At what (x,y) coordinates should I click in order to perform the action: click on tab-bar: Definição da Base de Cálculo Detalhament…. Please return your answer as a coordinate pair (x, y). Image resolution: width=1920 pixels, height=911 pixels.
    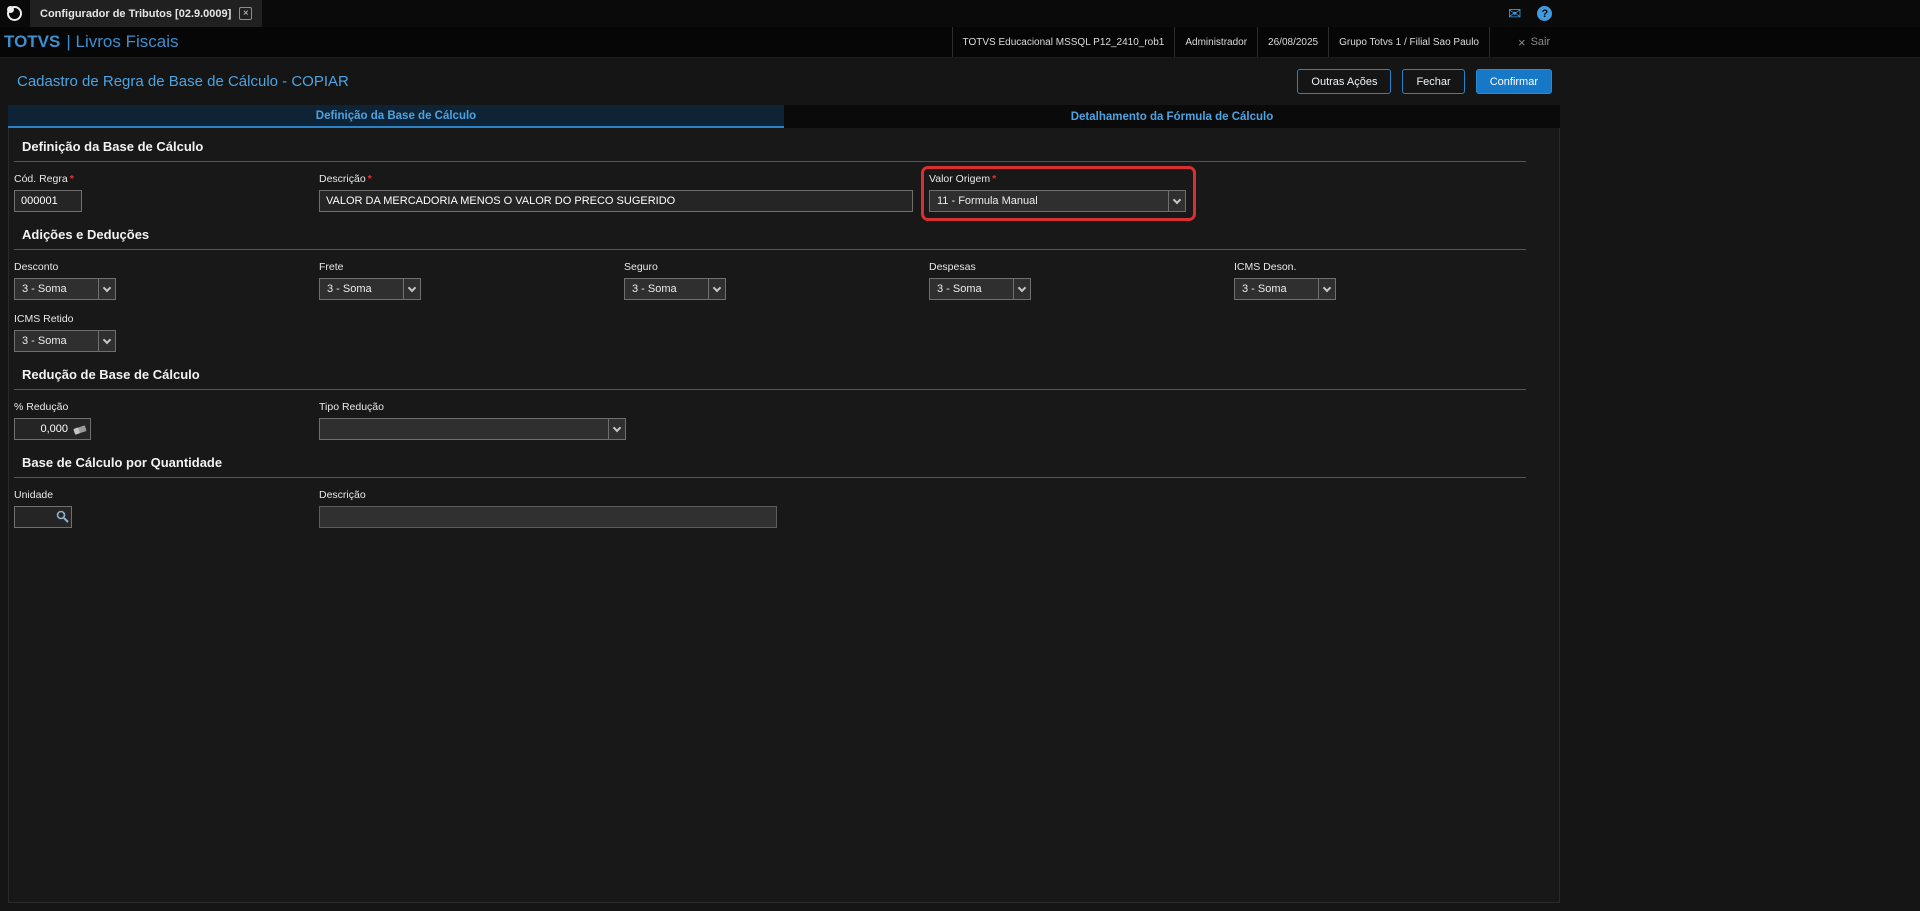
    Looking at the image, I should click on (784, 116).